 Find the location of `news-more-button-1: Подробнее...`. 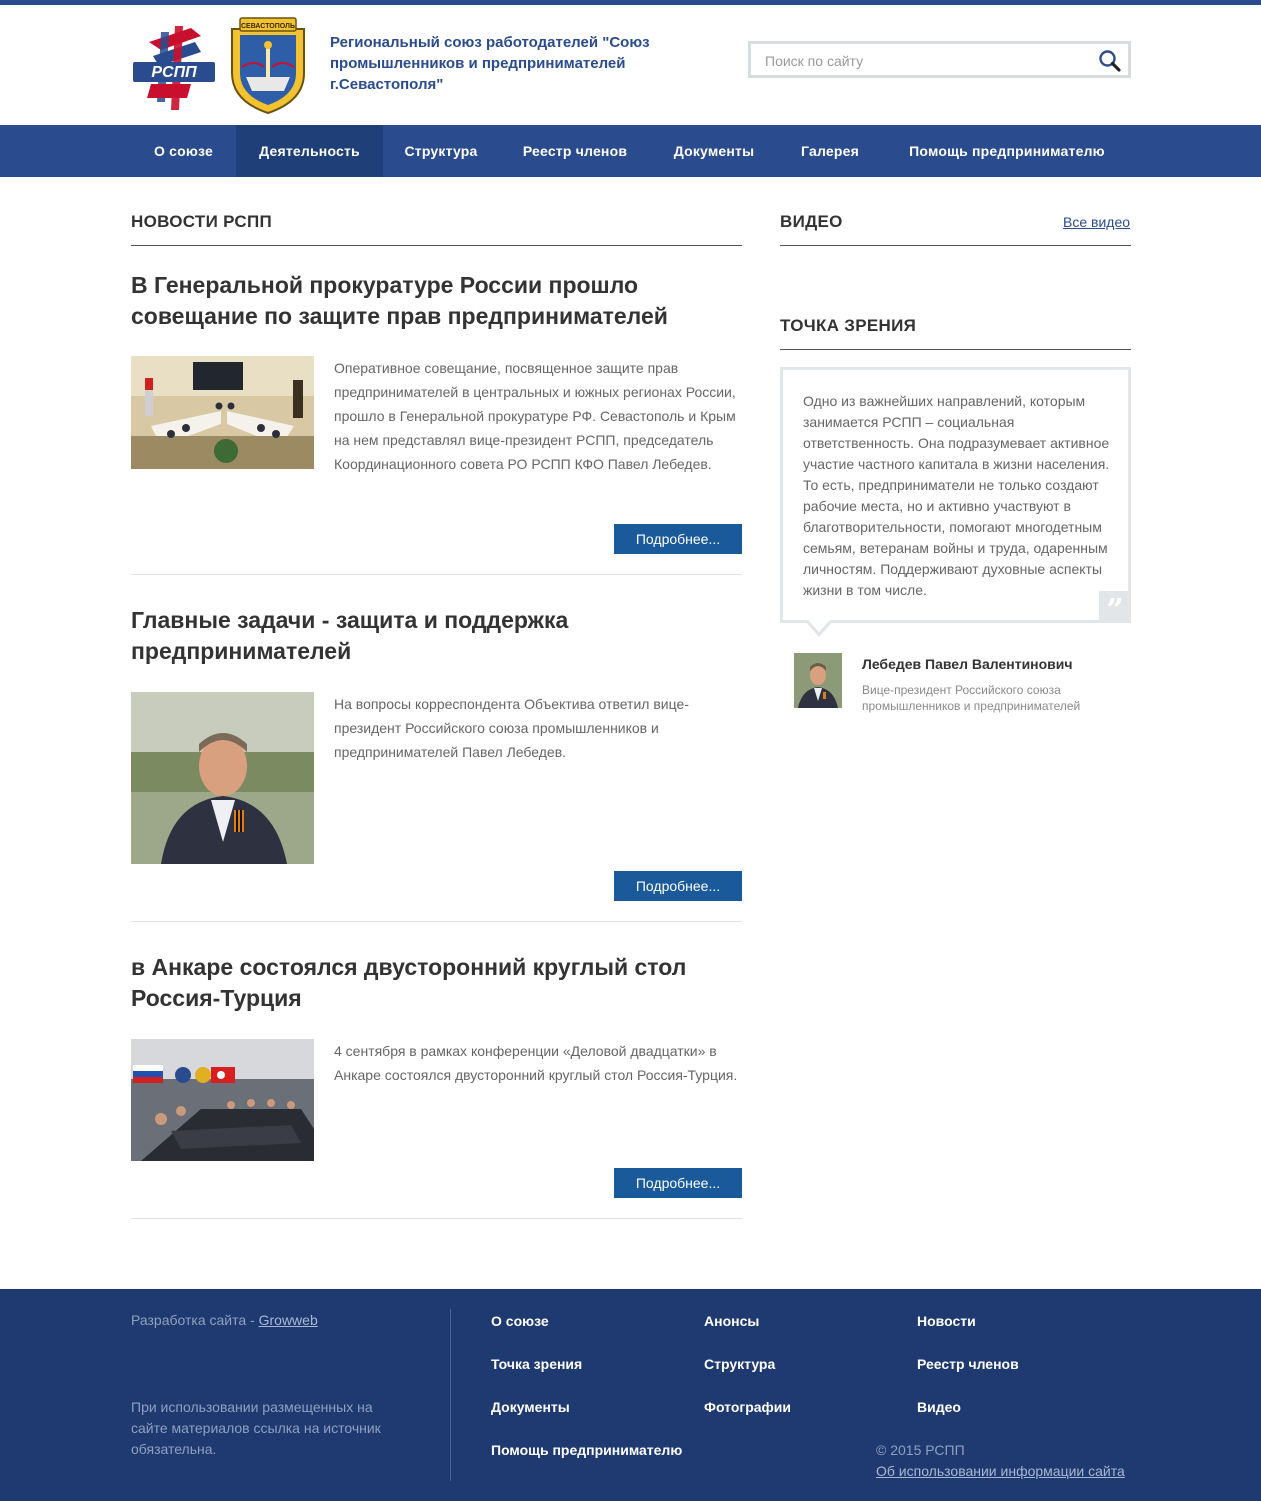

news-more-button-1: Подробнее... is located at coordinates (678, 539).